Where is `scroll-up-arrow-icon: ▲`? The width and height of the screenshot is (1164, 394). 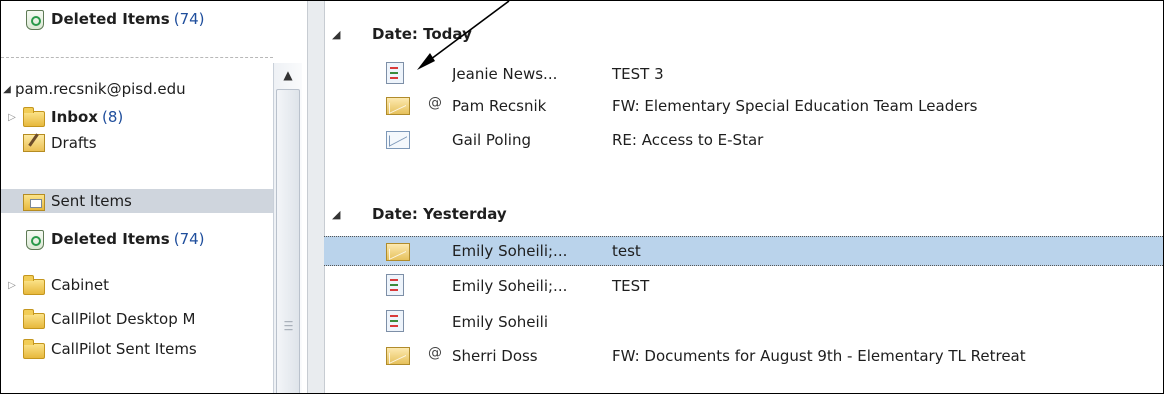 scroll-up-arrow-icon: ▲ is located at coordinates (288, 75).